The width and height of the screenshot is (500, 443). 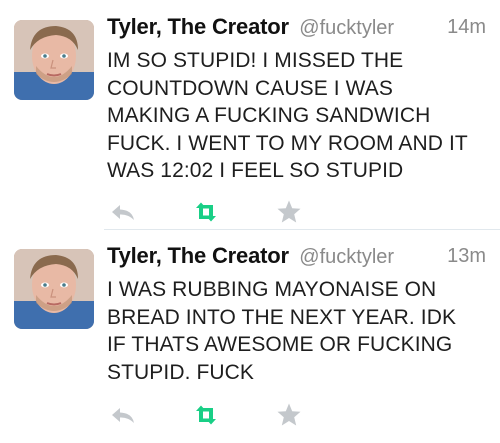 I want to click on tweet-text-line: STUPID. FUCK, so click(x=181, y=372).